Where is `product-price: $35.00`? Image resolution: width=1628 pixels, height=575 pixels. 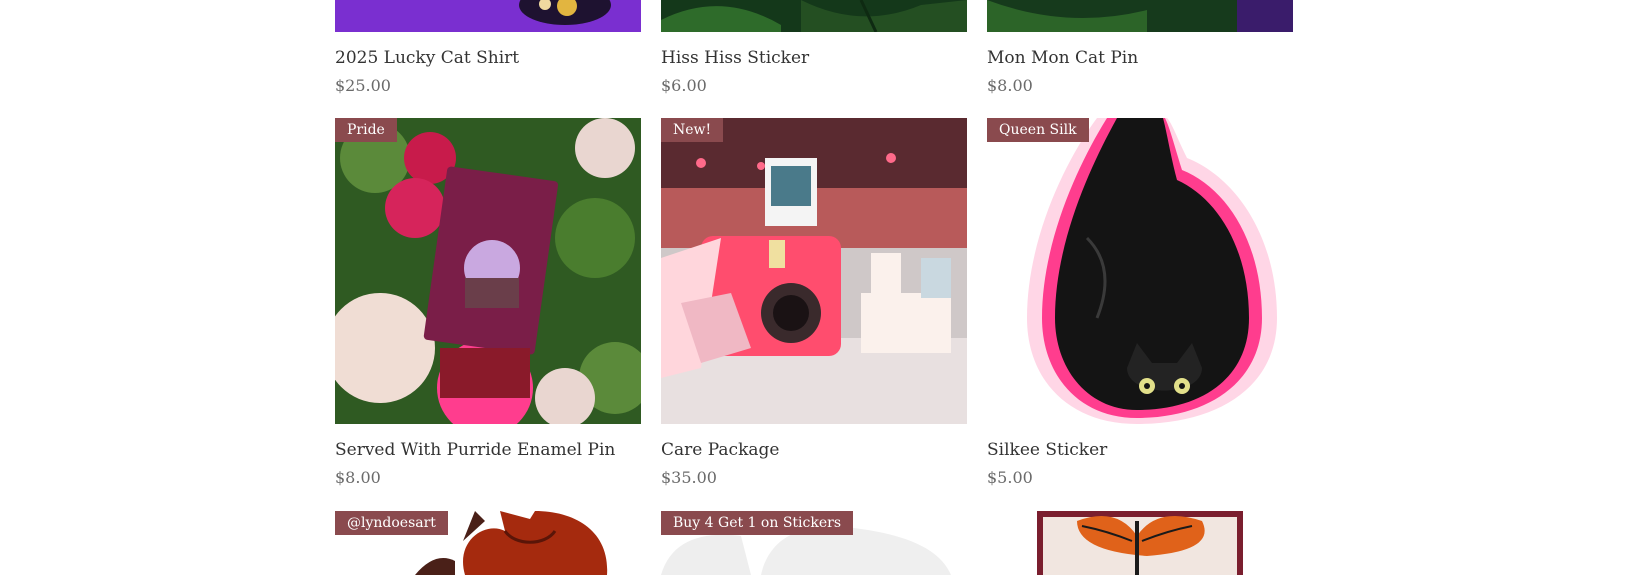 product-price: $35.00 is located at coordinates (689, 477).